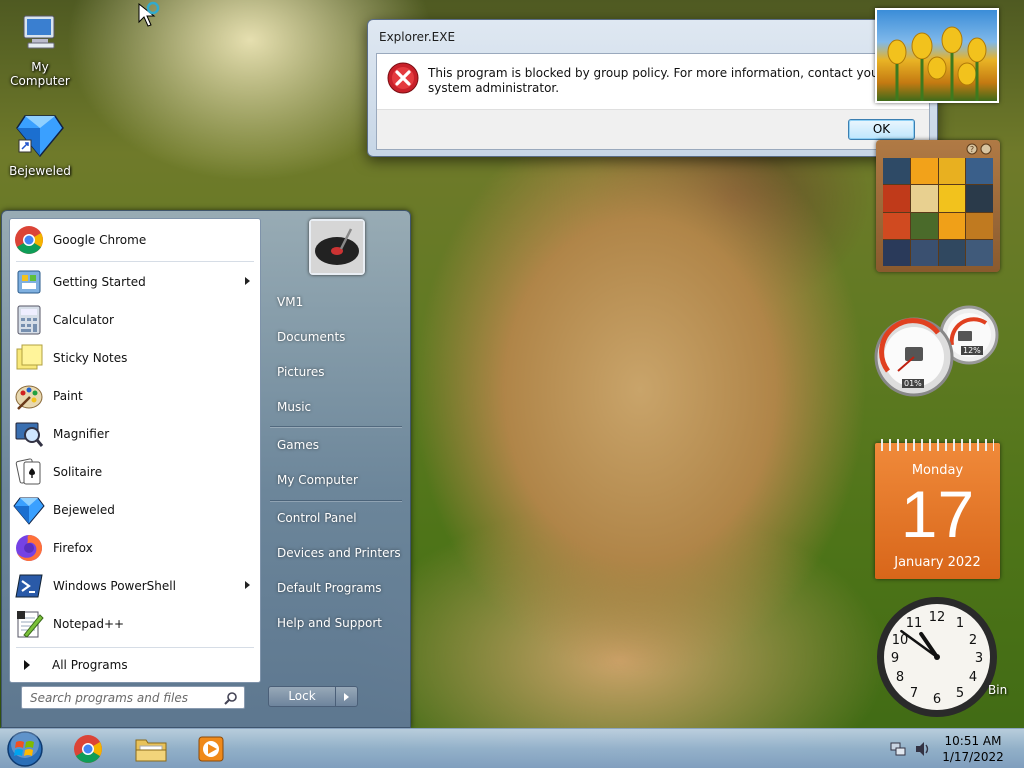 The width and height of the screenshot is (1024, 768). What do you see at coordinates (311, 337) in the screenshot?
I see `right-item-documents: Documents` at bounding box center [311, 337].